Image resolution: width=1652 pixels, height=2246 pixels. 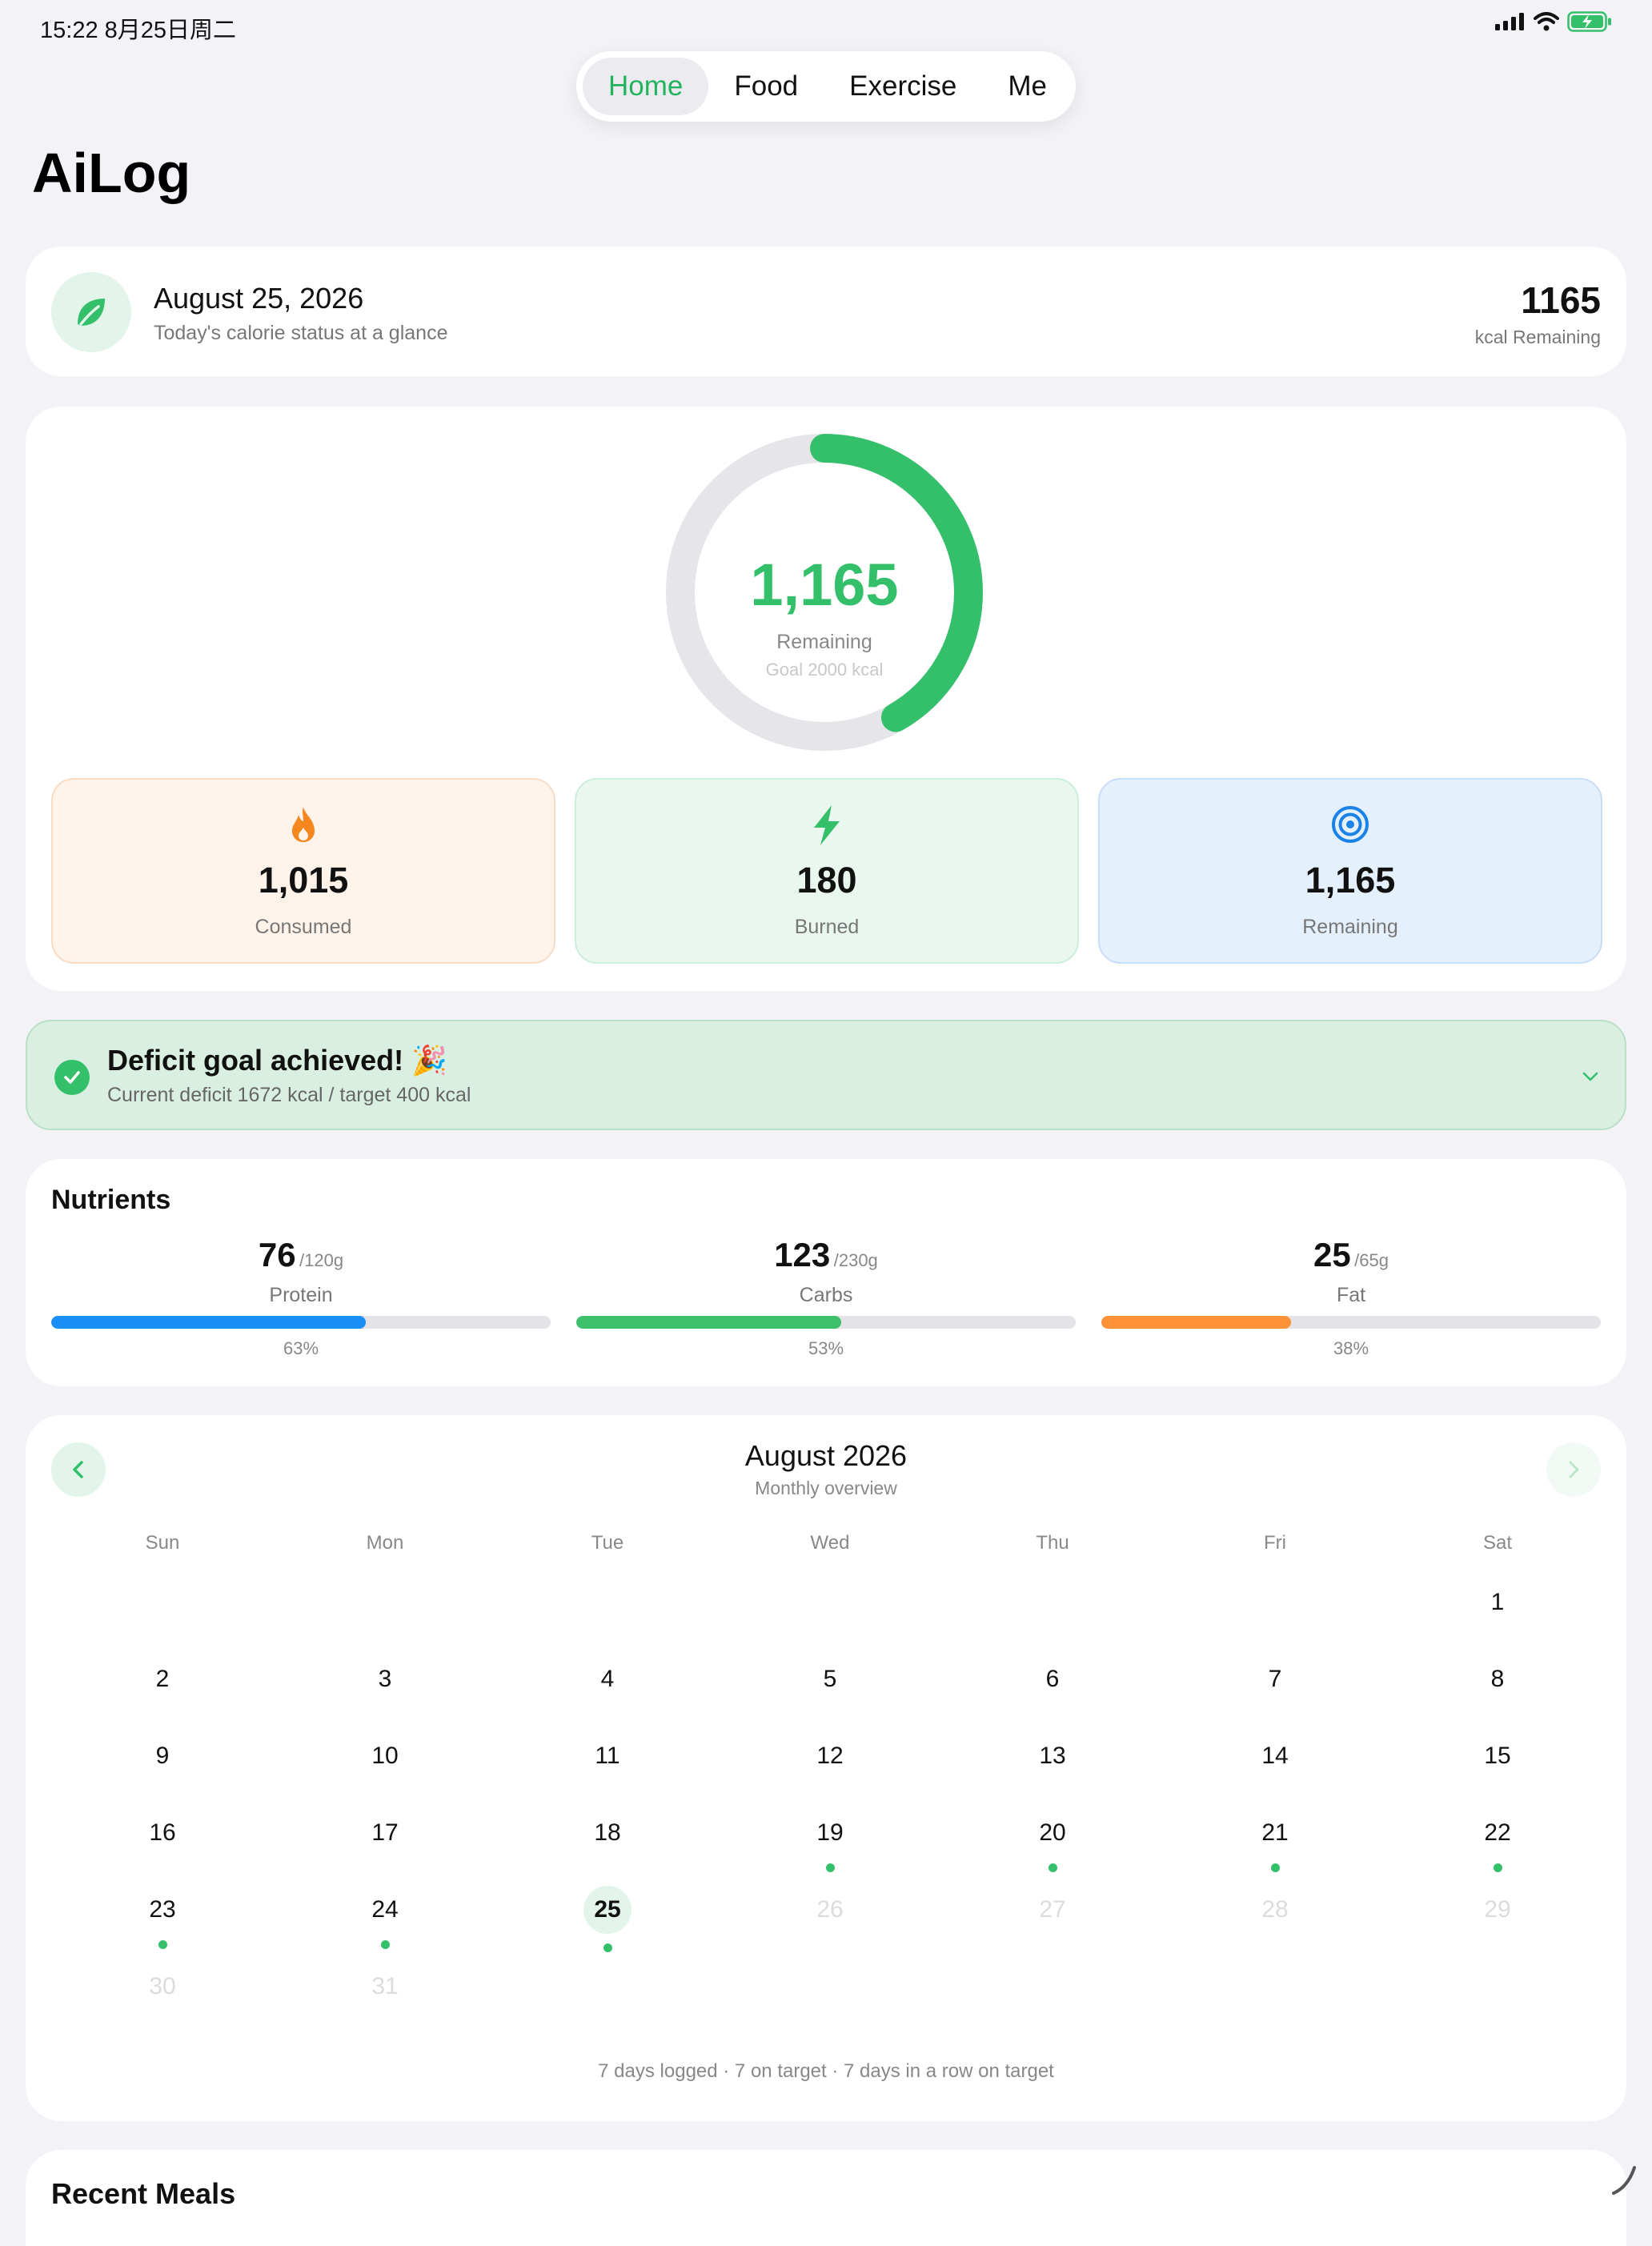 I want to click on calendar-day-1: 1, so click(x=1497, y=1605).